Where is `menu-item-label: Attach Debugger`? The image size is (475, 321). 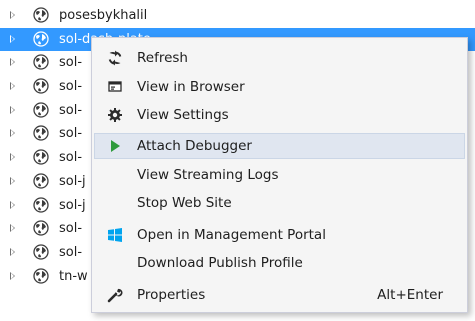 menu-item-label: Attach Debugger is located at coordinates (194, 146).